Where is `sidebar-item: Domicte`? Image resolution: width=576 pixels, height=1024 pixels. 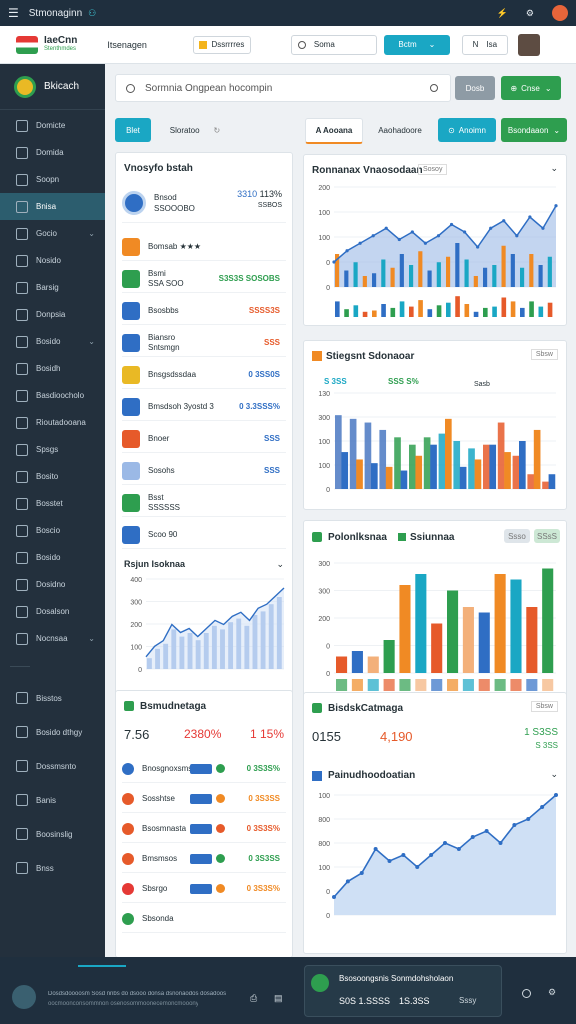 sidebar-item: Domicte is located at coordinates (52, 125).